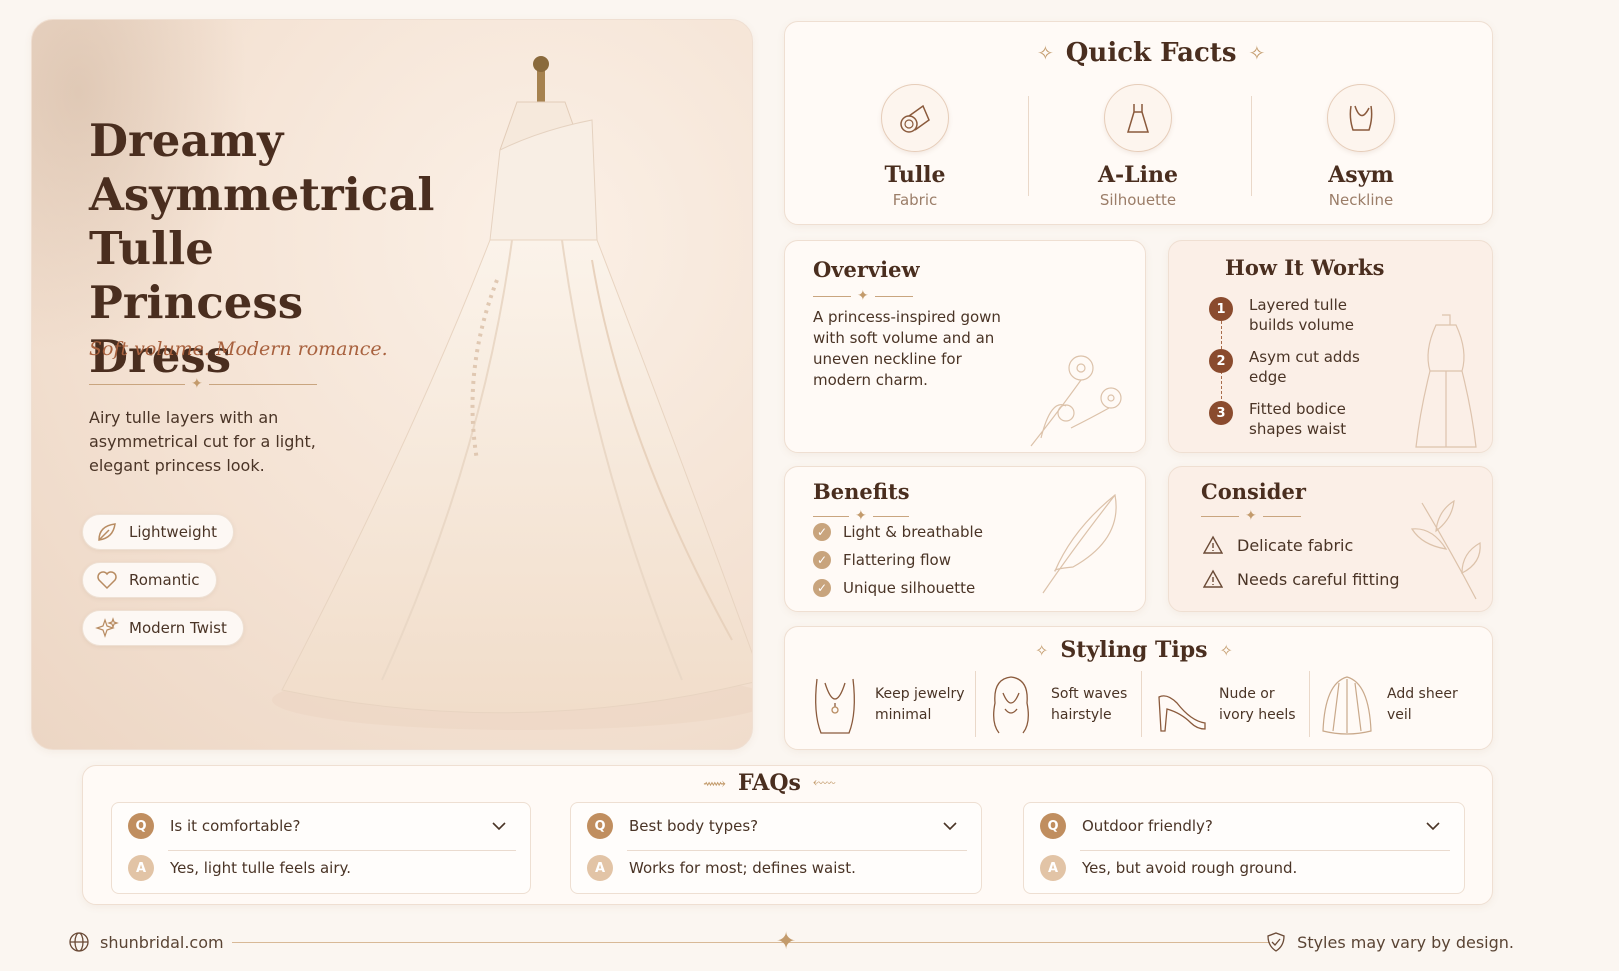  What do you see at coordinates (897, 560) in the screenshot?
I see `benefit-text: Flattering flow` at bounding box center [897, 560].